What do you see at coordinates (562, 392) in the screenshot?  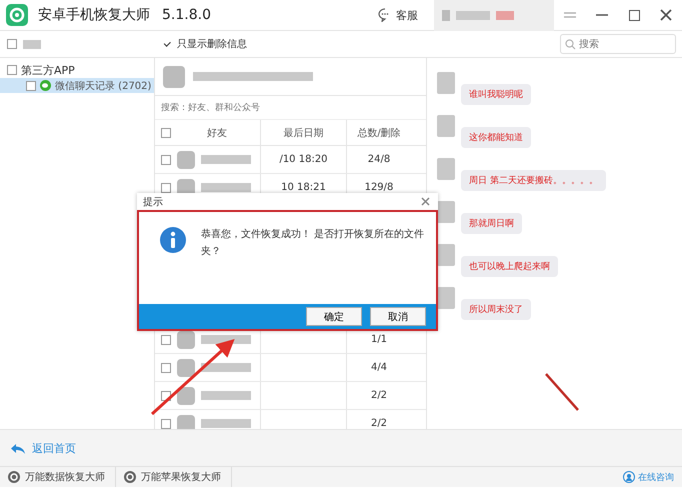 I see `annotation-line` at bounding box center [562, 392].